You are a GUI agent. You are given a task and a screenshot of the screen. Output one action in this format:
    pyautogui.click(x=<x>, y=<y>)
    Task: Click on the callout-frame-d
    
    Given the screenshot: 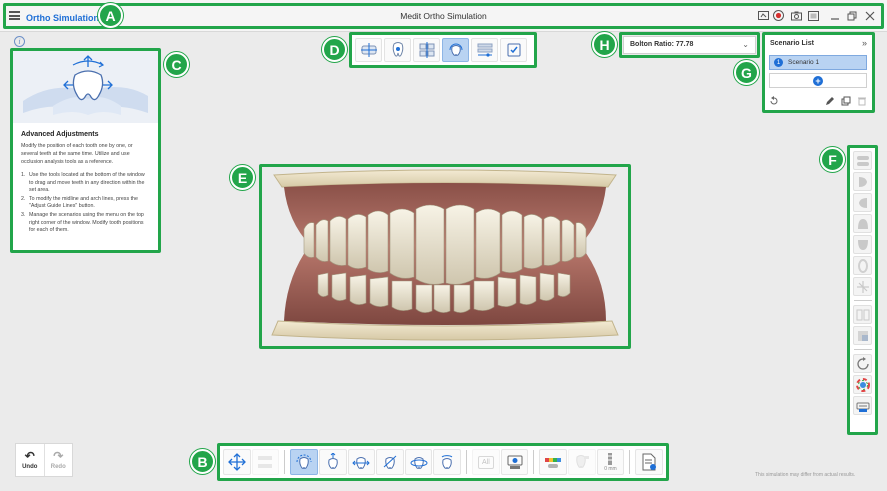 What is the action you would take?
    pyautogui.click(x=443, y=50)
    